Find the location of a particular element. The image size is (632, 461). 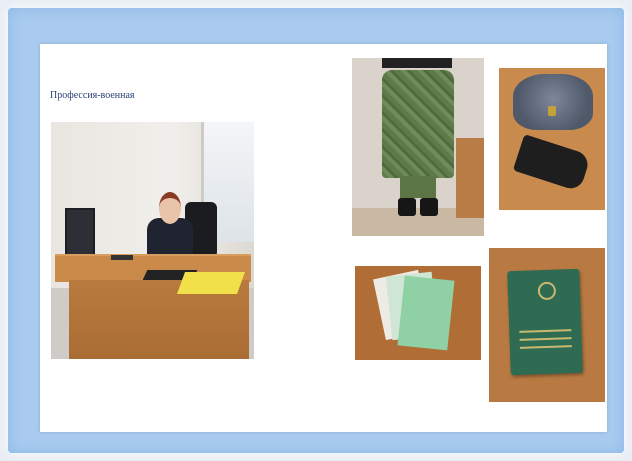

slide-title: Профессия-военная is located at coordinates (92, 95).